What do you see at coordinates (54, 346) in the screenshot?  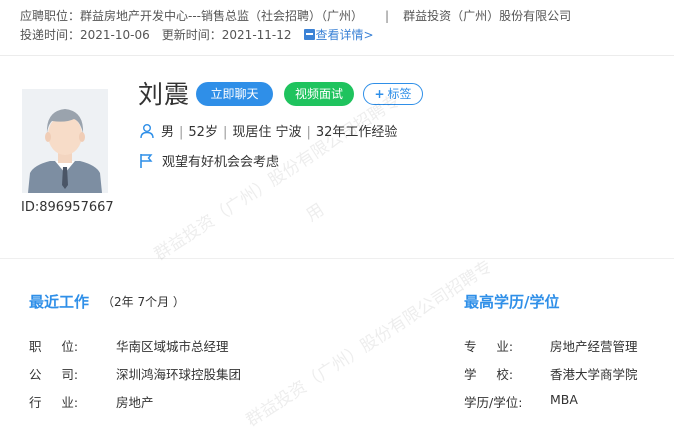 I see `job-title-label: 职 位:` at bounding box center [54, 346].